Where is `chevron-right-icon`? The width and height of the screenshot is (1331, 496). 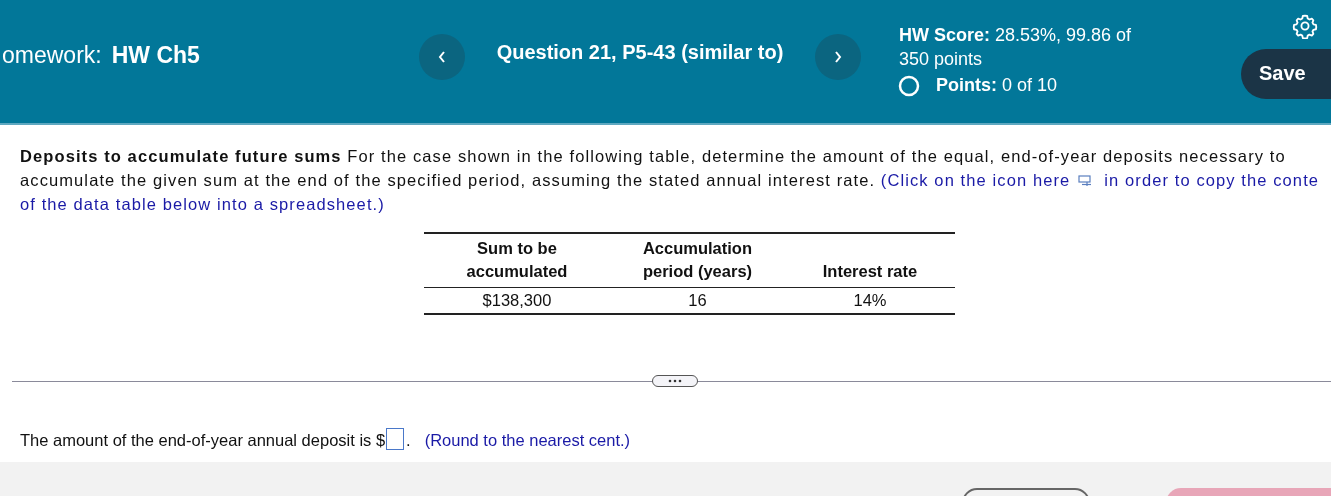 chevron-right-icon is located at coordinates (838, 56).